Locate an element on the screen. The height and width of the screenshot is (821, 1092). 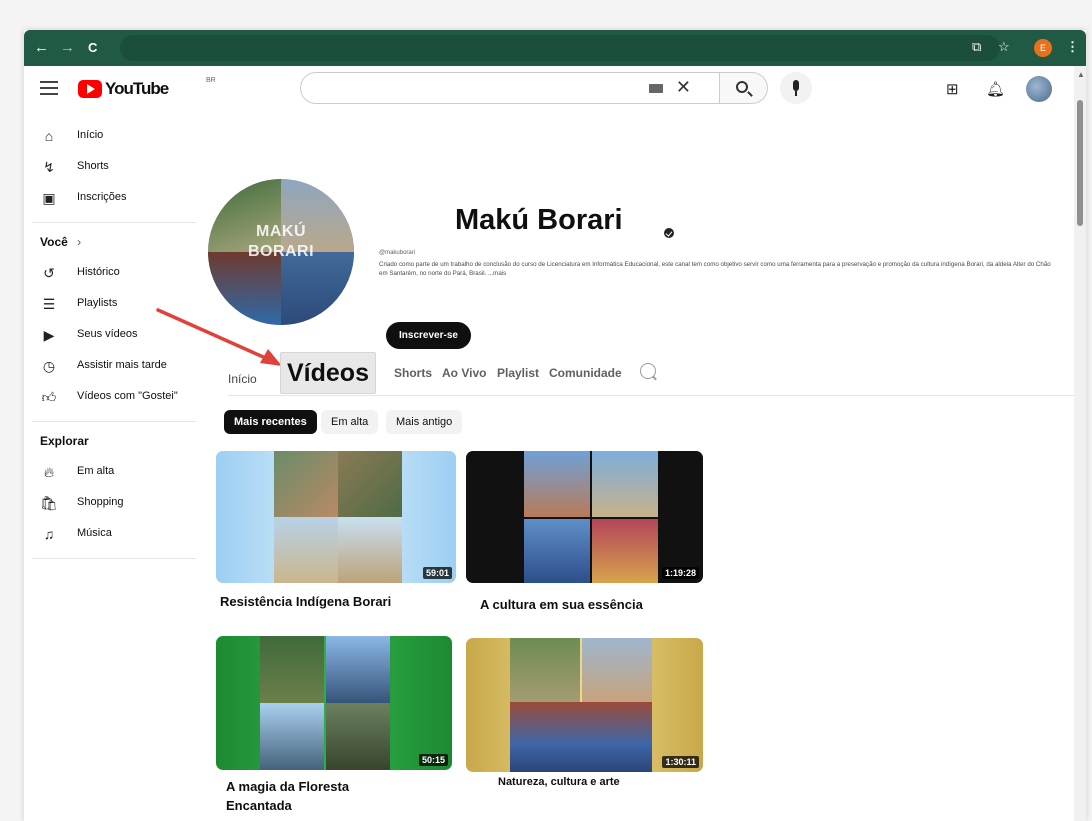
verified-icon is located at coordinates (669, 233).